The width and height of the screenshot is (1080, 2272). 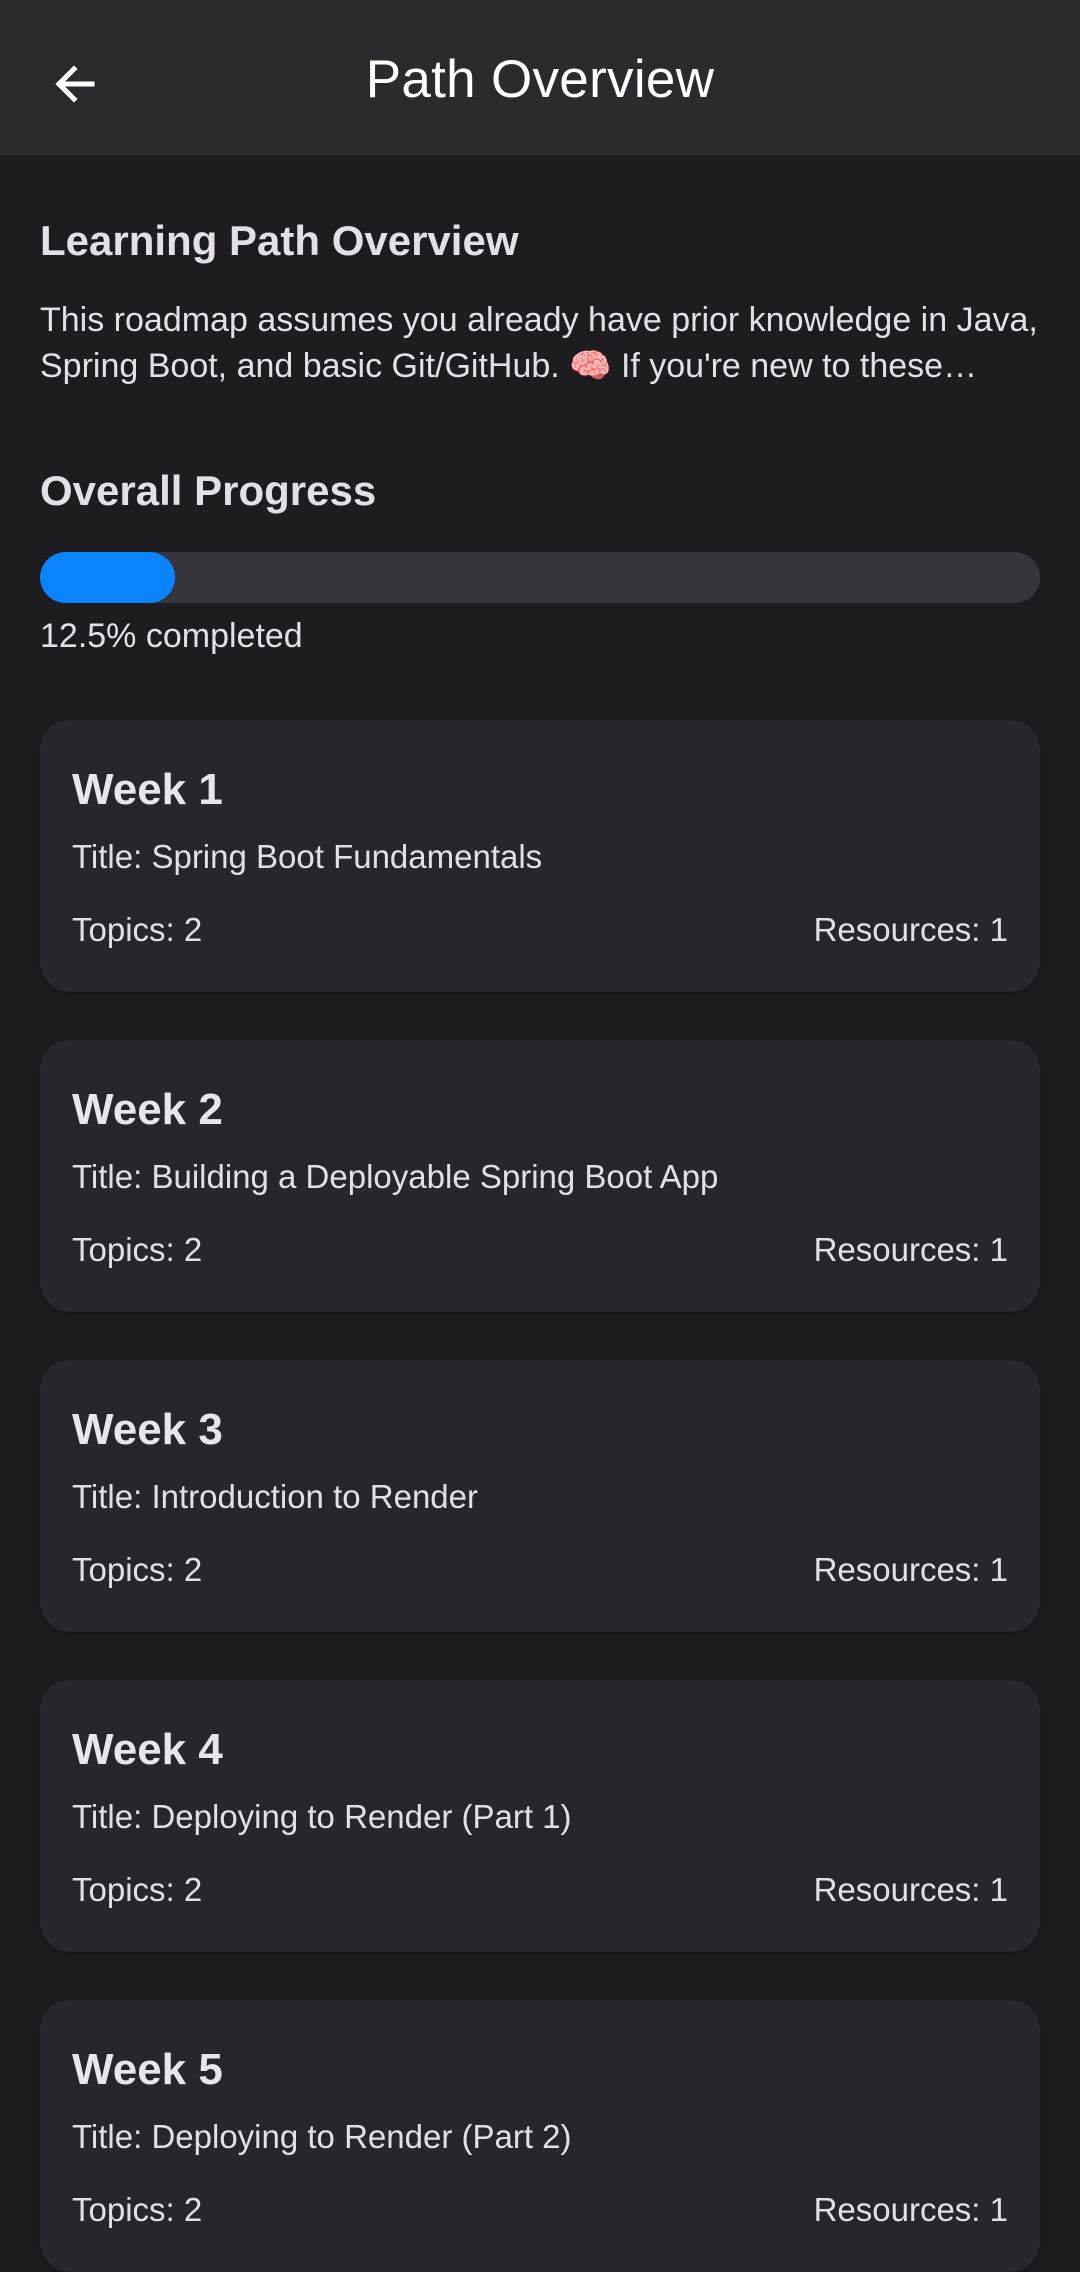 What do you see at coordinates (147, 1109) in the screenshot?
I see `week-label: Week 2` at bounding box center [147, 1109].